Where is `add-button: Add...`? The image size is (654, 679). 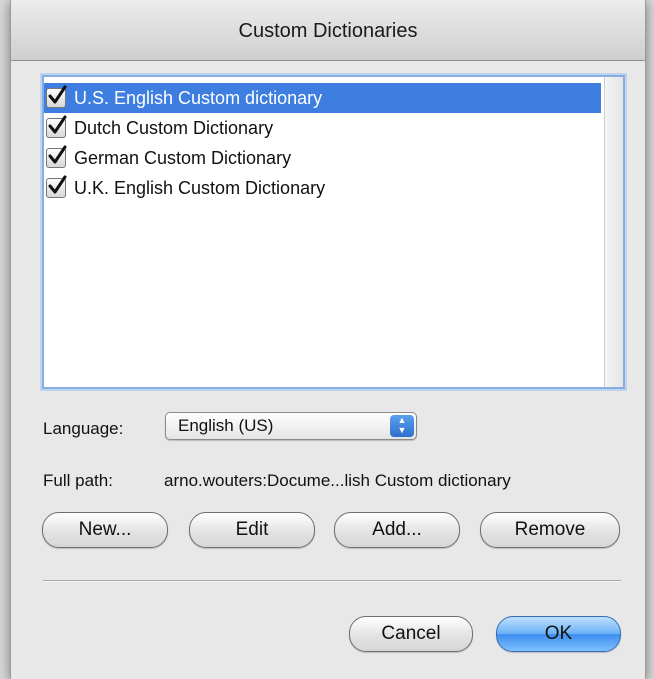 add-button: Add... is located at coordinates (397, 530).